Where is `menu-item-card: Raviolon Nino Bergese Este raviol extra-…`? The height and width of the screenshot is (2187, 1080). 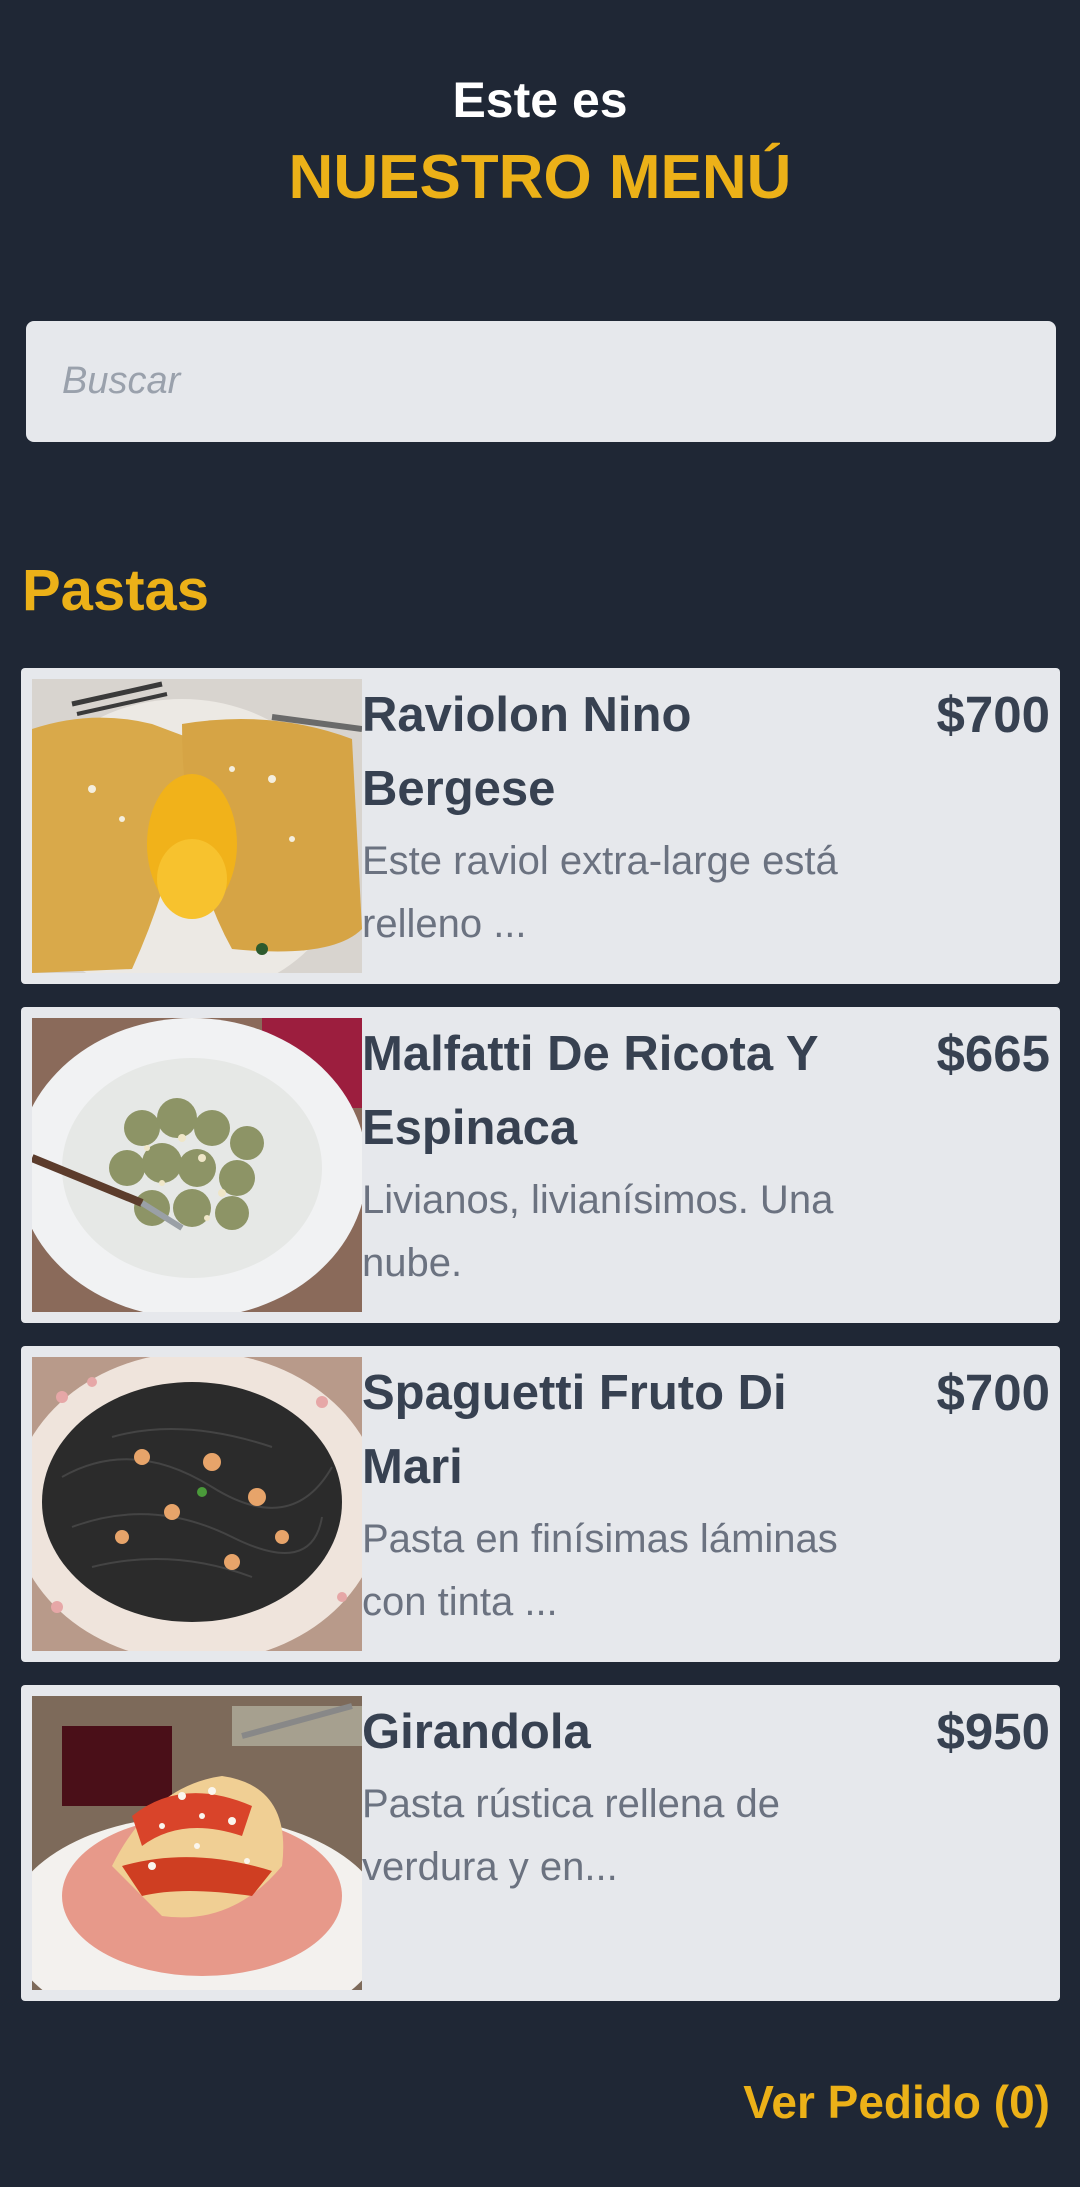 menu-item-card: Raviolon Nino Bergese Este raviol extra-… is located at coordinates (540, 826).